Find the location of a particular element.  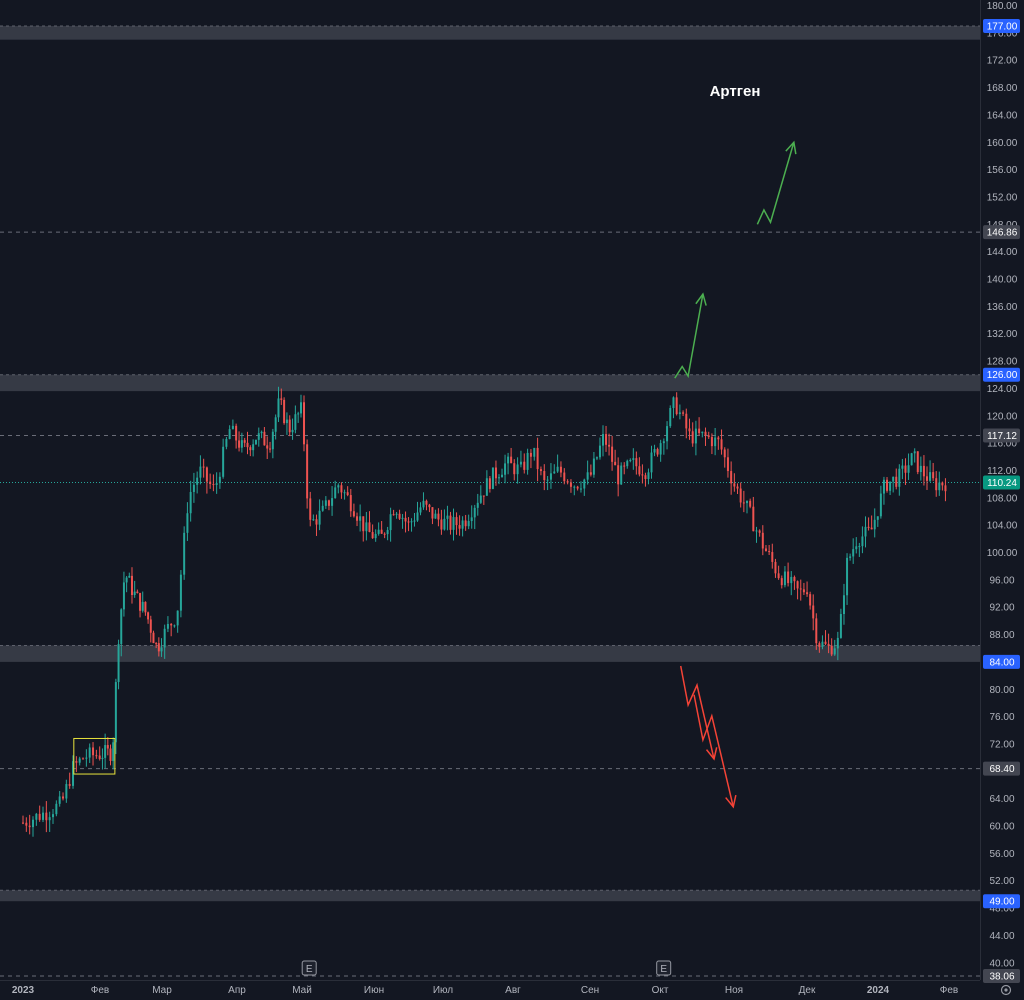

time-tick-label: Ноя is located at coordinates (734, 990).